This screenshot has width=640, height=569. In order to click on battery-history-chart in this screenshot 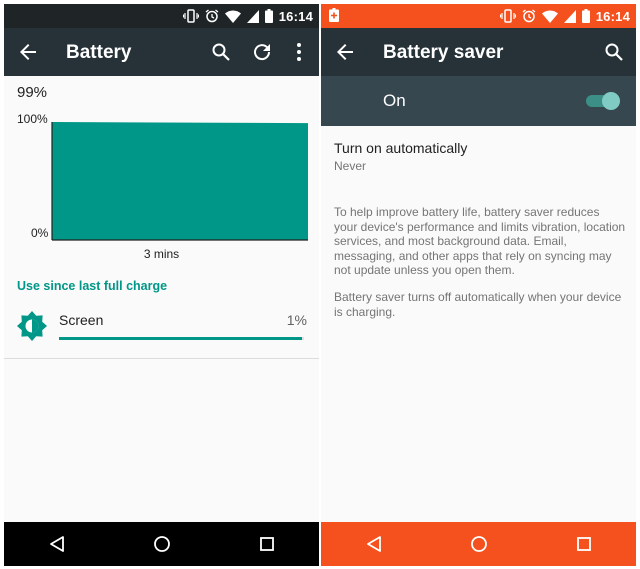, I will do `click(163, 189)`.